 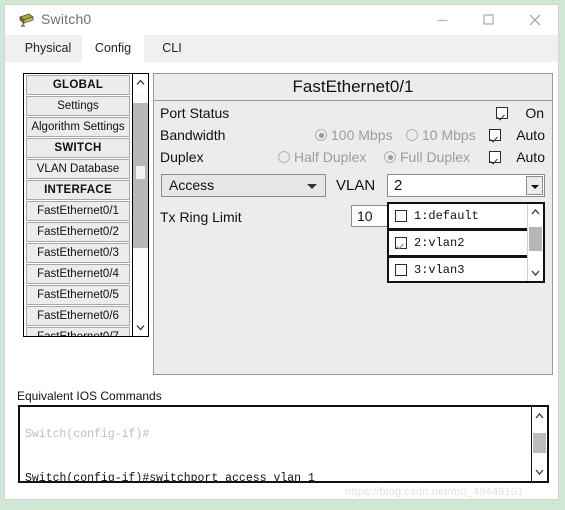 I want to click on duplex-row: Duplex Half Duplex Full Duplex Auto, so click(x=353, y=157).